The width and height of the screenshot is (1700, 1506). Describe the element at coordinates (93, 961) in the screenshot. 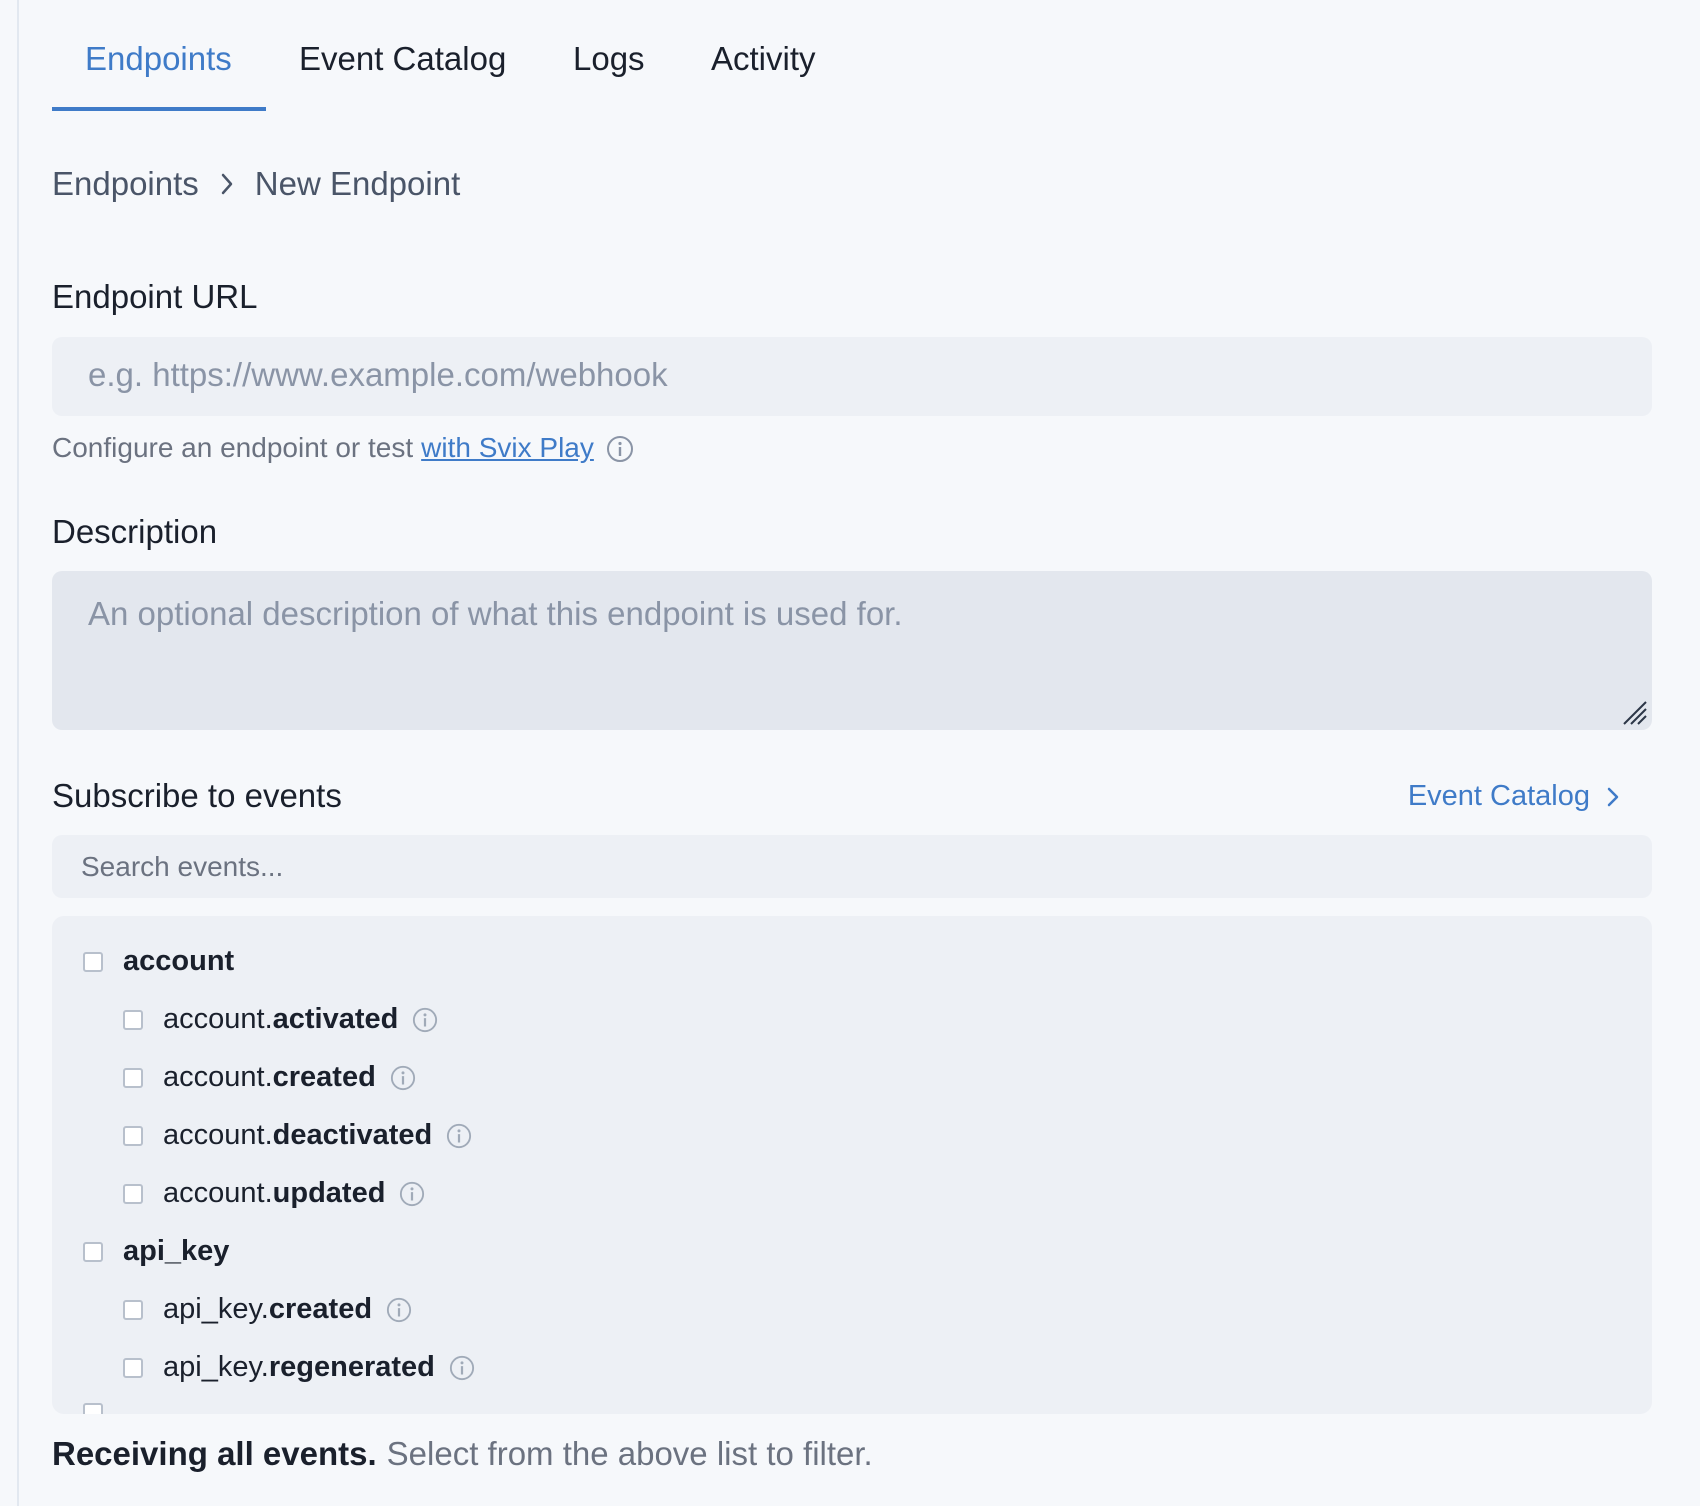

I see `checkbox-account` at that location.